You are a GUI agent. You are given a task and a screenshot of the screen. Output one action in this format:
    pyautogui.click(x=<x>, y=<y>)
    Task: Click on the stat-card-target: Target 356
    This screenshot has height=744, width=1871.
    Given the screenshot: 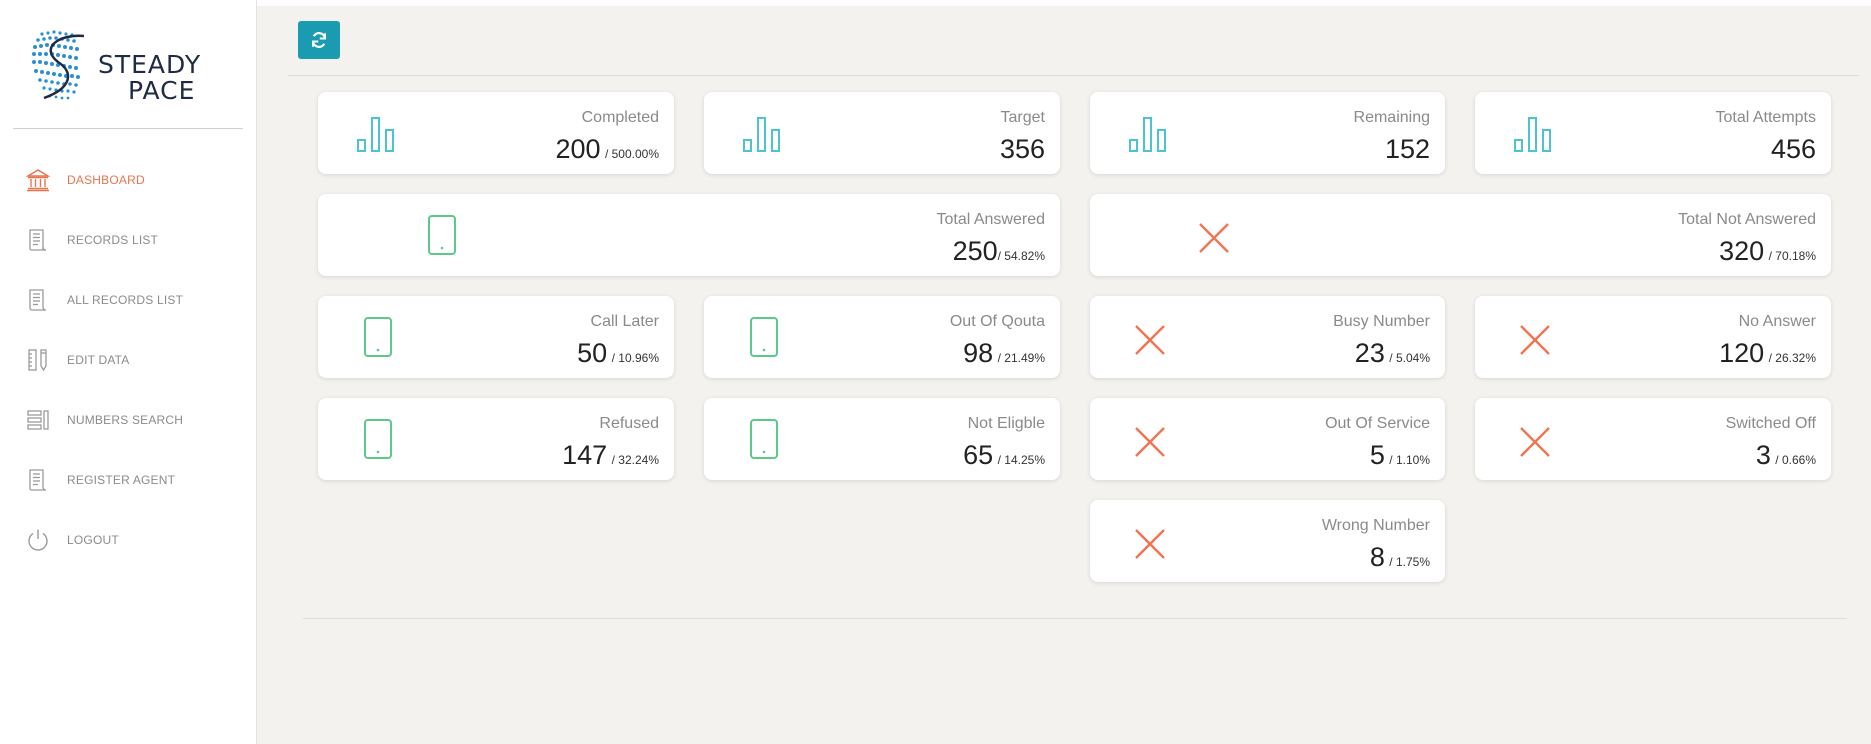 What is the action you would take?
    pyautogui.click(x=882, y=133)
    